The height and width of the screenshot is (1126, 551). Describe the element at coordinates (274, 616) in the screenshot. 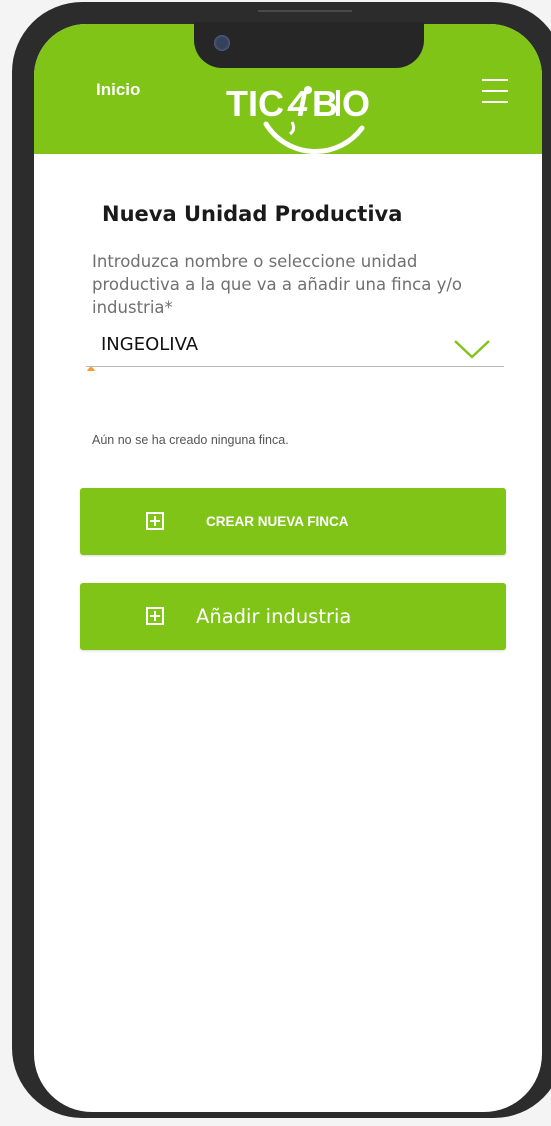

I see `add-industry-label: Añadir industria` at that location.